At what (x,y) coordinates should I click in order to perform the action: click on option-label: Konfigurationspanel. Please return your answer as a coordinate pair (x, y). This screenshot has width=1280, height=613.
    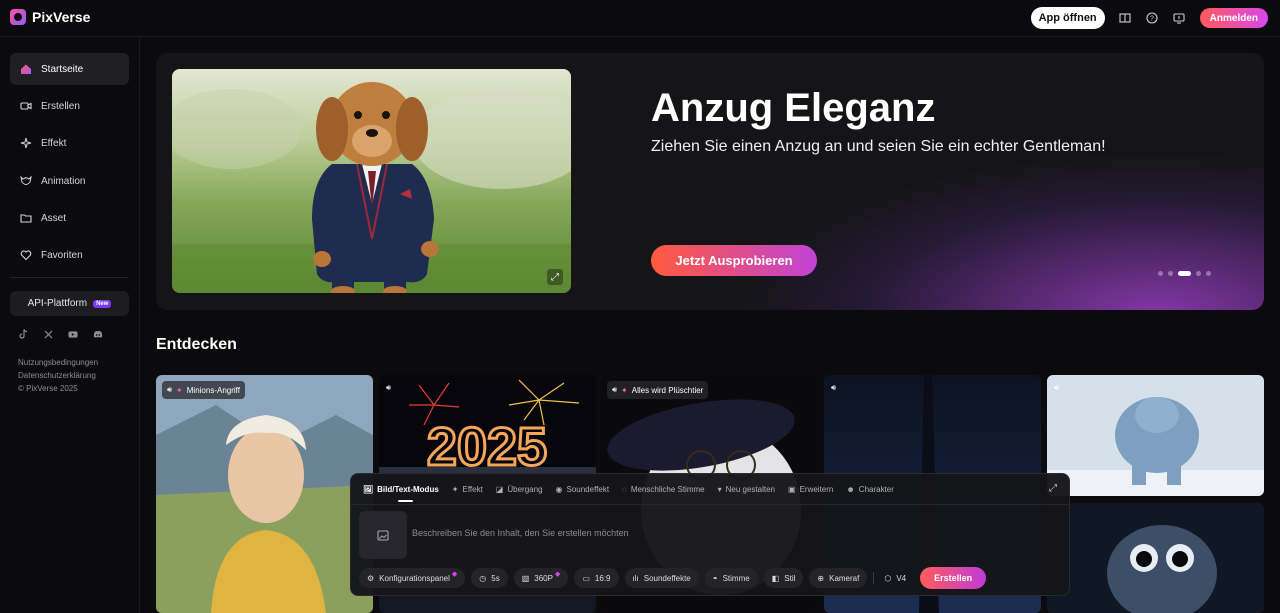
    Looking at the image, I should click on (414, 578).